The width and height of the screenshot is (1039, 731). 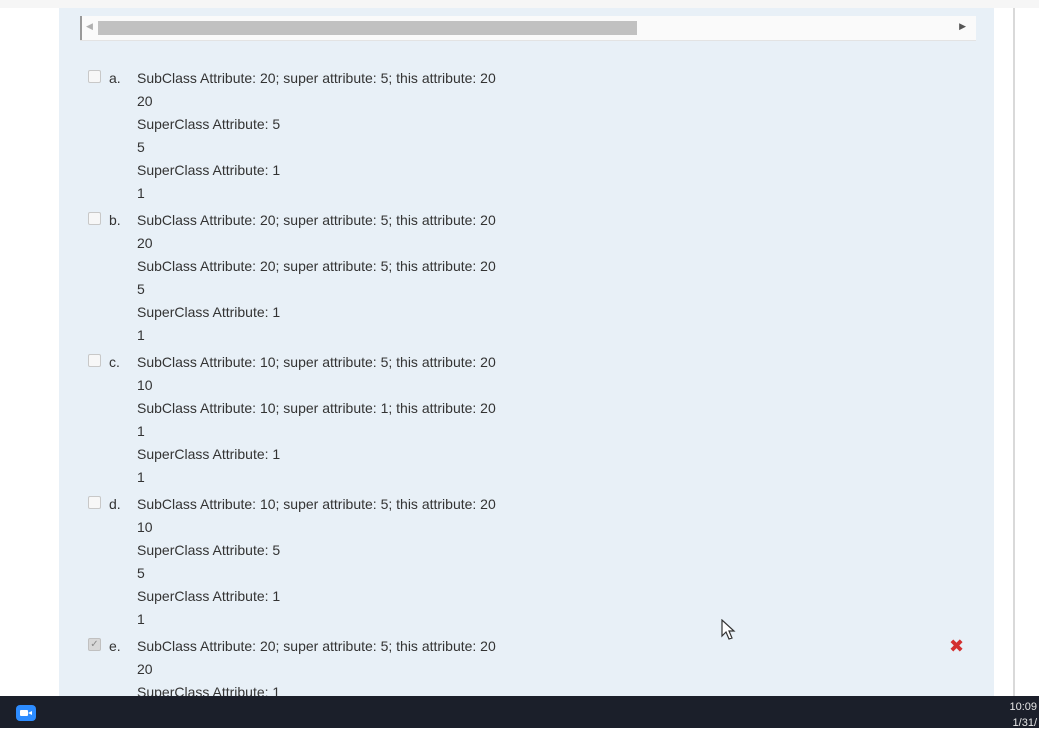 I want to click on scroll-right-arrow-icon: ▶, so click(x=962, y=26).